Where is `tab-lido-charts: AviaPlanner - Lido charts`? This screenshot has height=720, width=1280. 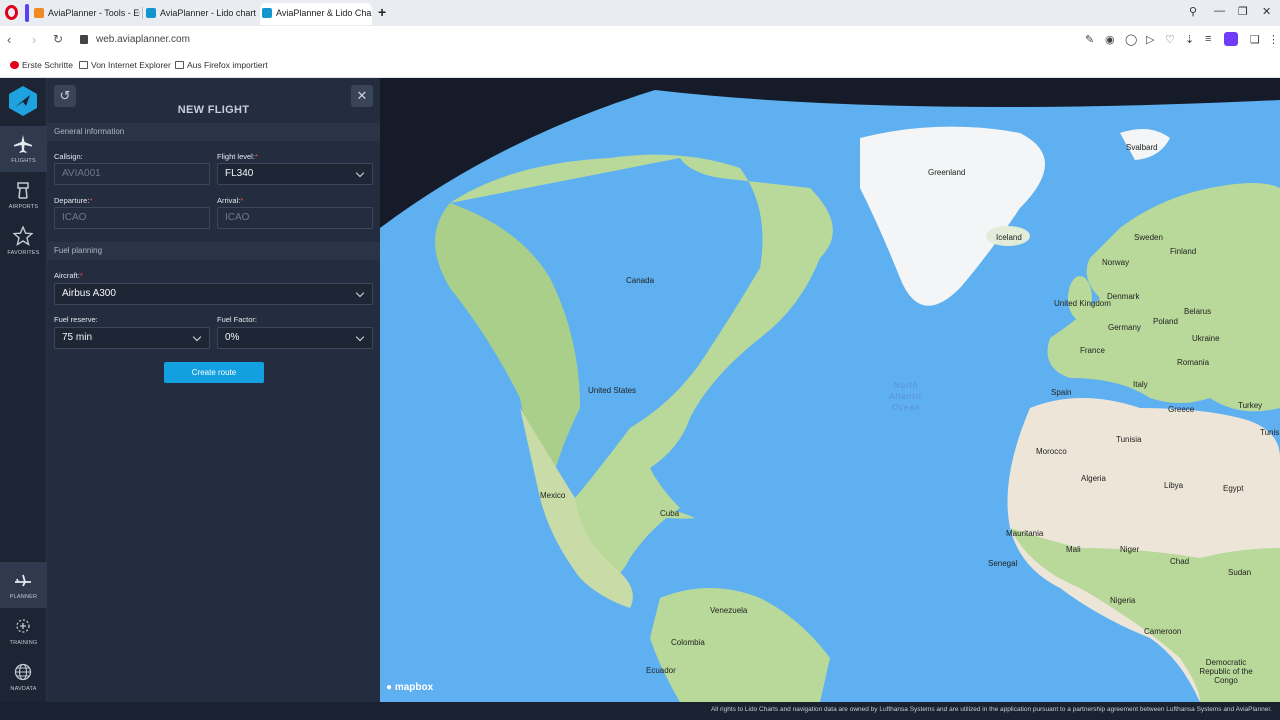
tab-lido-charts: AviaPlanner - Lido charts is located at coordinates (200, 14).